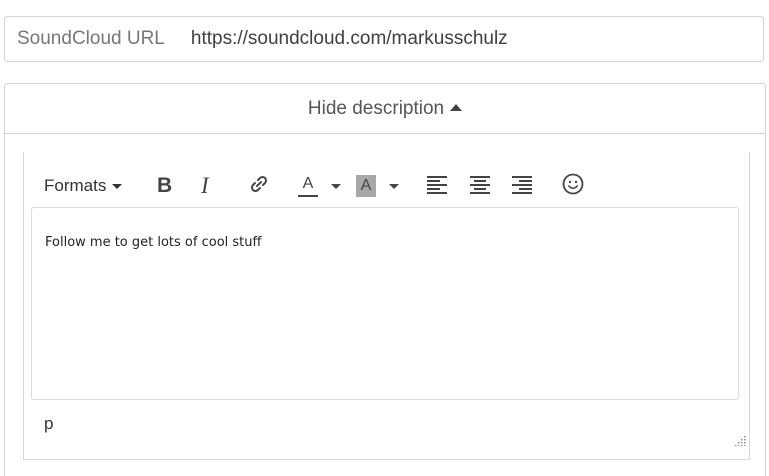 The image size is (769, 476). I want to click on link-button, so click(259, 186).